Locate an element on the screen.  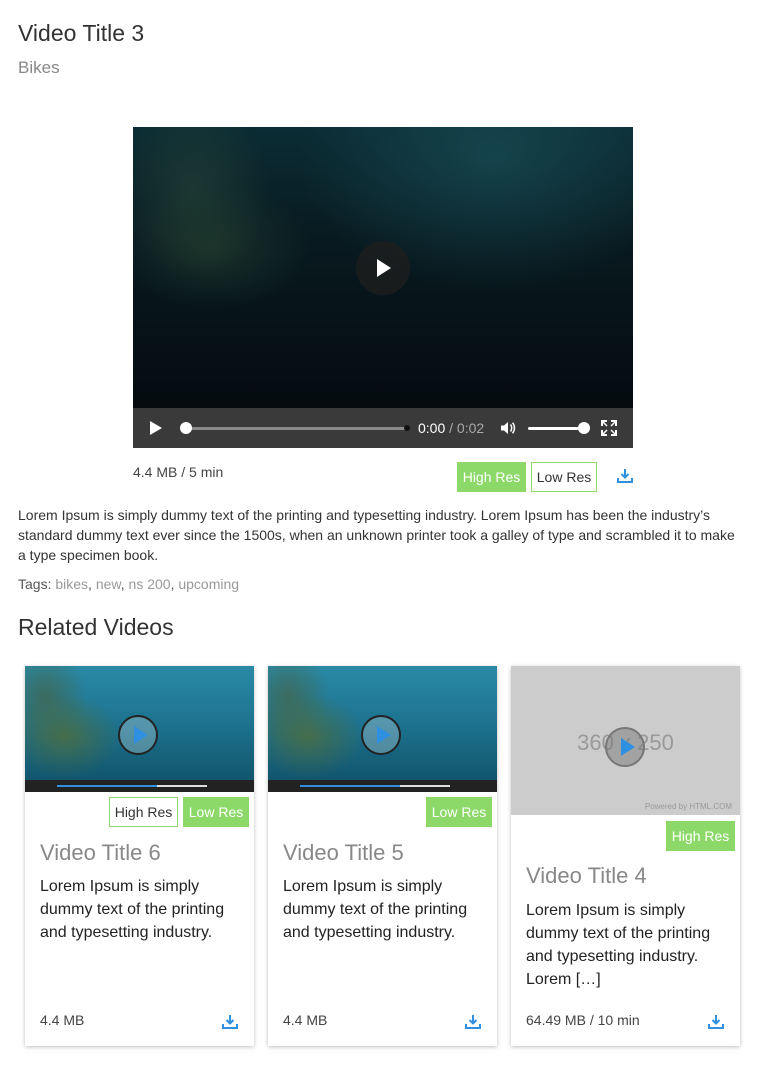
tag-link: ns 200 is located at coordinates (150, 584).